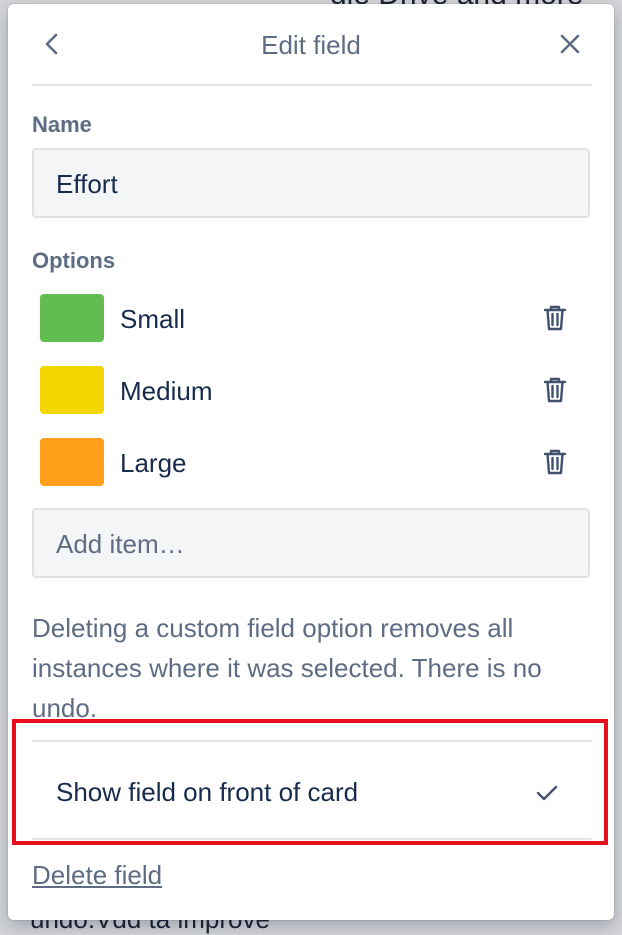  I want to click on checkmark-icon, so click(547, 793).